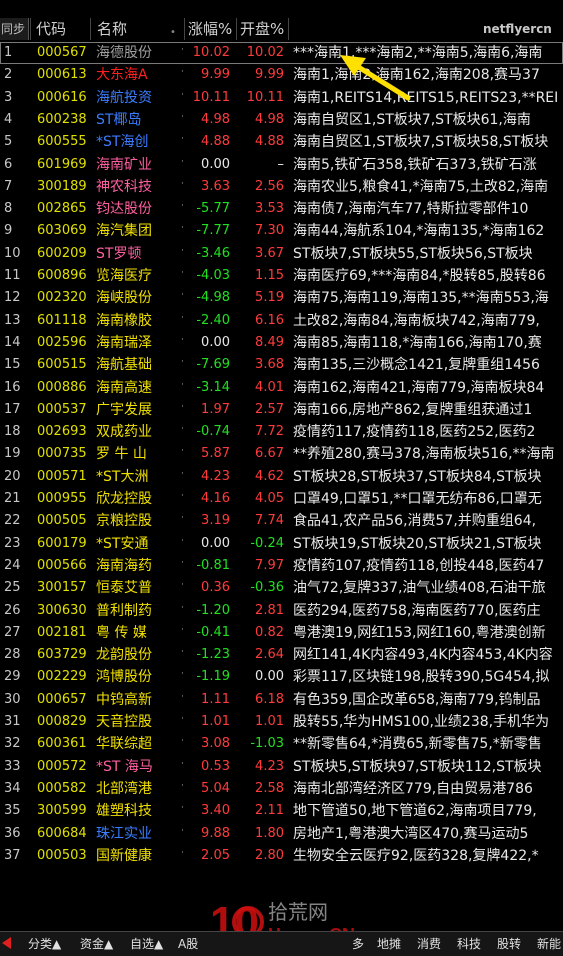 The width and height of the screenshot is (563, 956). Describe the element at coordinates (12, 253) in the screenshot. I see `row-index: 10` at that location.